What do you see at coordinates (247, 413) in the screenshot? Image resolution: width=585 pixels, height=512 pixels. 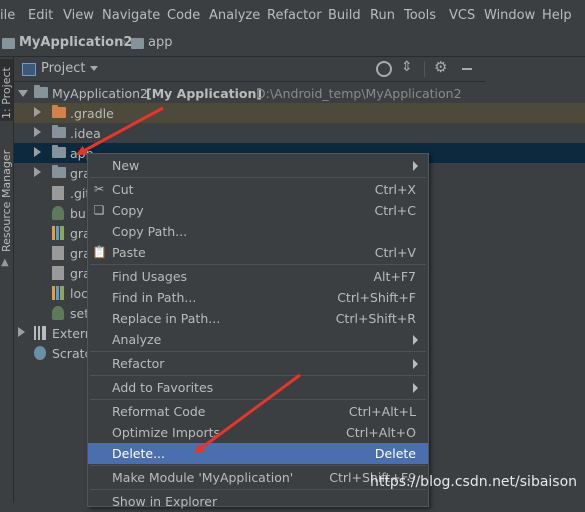 I see `red-arrow-to-delete` at bounding box center [247, 413].